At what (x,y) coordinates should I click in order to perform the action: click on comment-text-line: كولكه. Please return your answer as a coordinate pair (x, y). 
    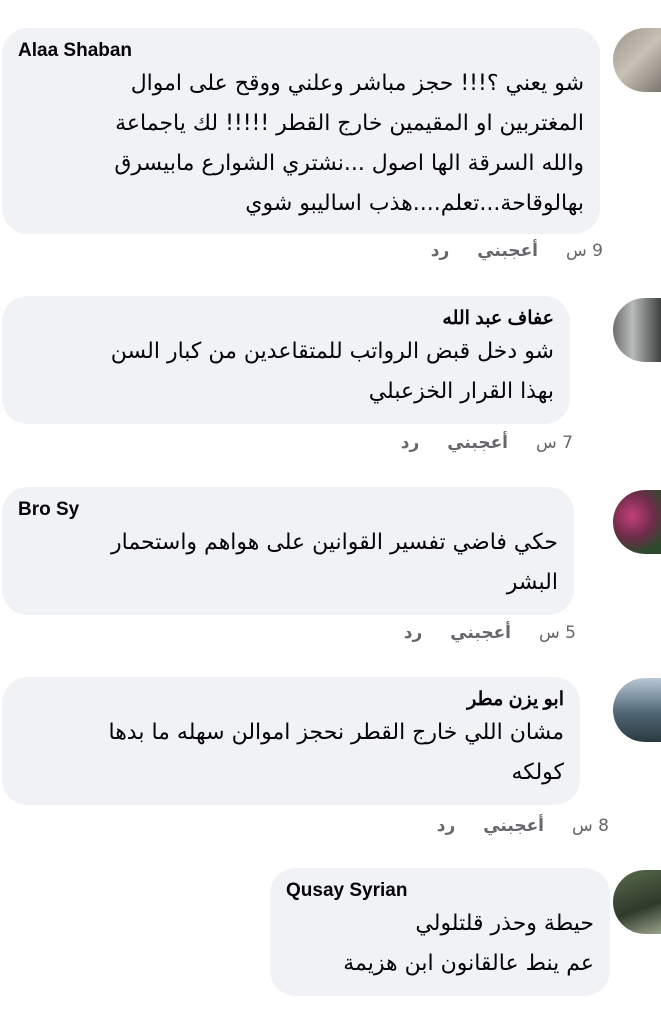
    Looking at the image, I should click on (538, 772).